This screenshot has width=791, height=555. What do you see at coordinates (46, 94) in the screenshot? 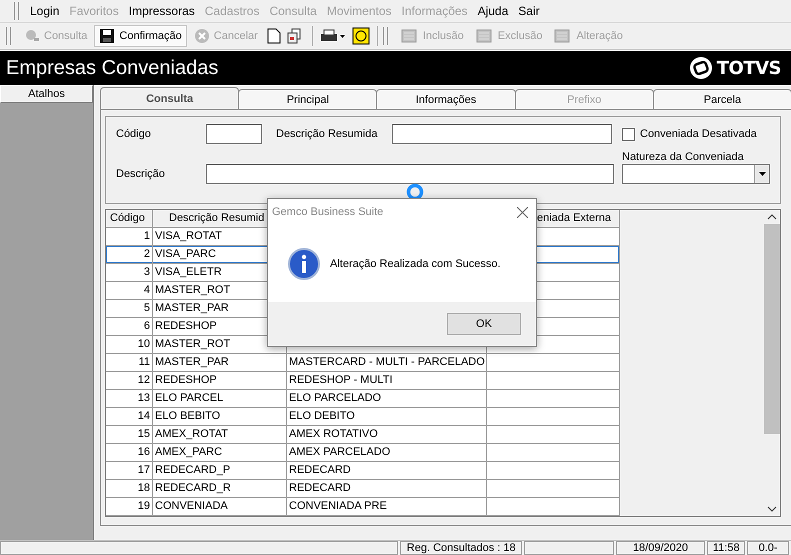
I see `sidebar-header: Atalhos` at bounding box center [46, 94].